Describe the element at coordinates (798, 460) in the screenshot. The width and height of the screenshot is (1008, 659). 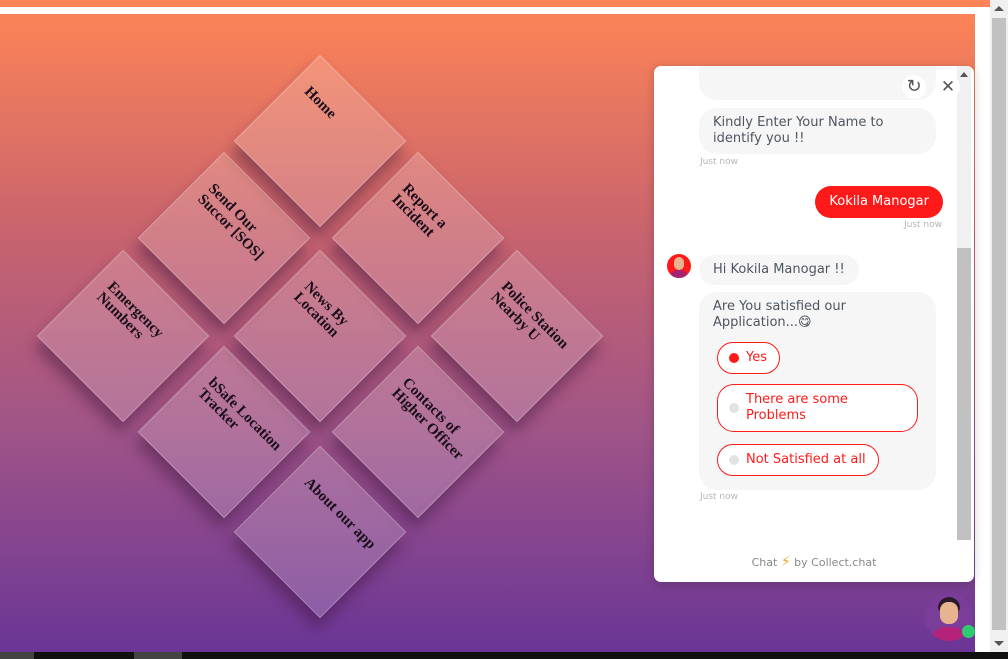
I see `option-not-satisfied: Not Satisfied at all` at that location.